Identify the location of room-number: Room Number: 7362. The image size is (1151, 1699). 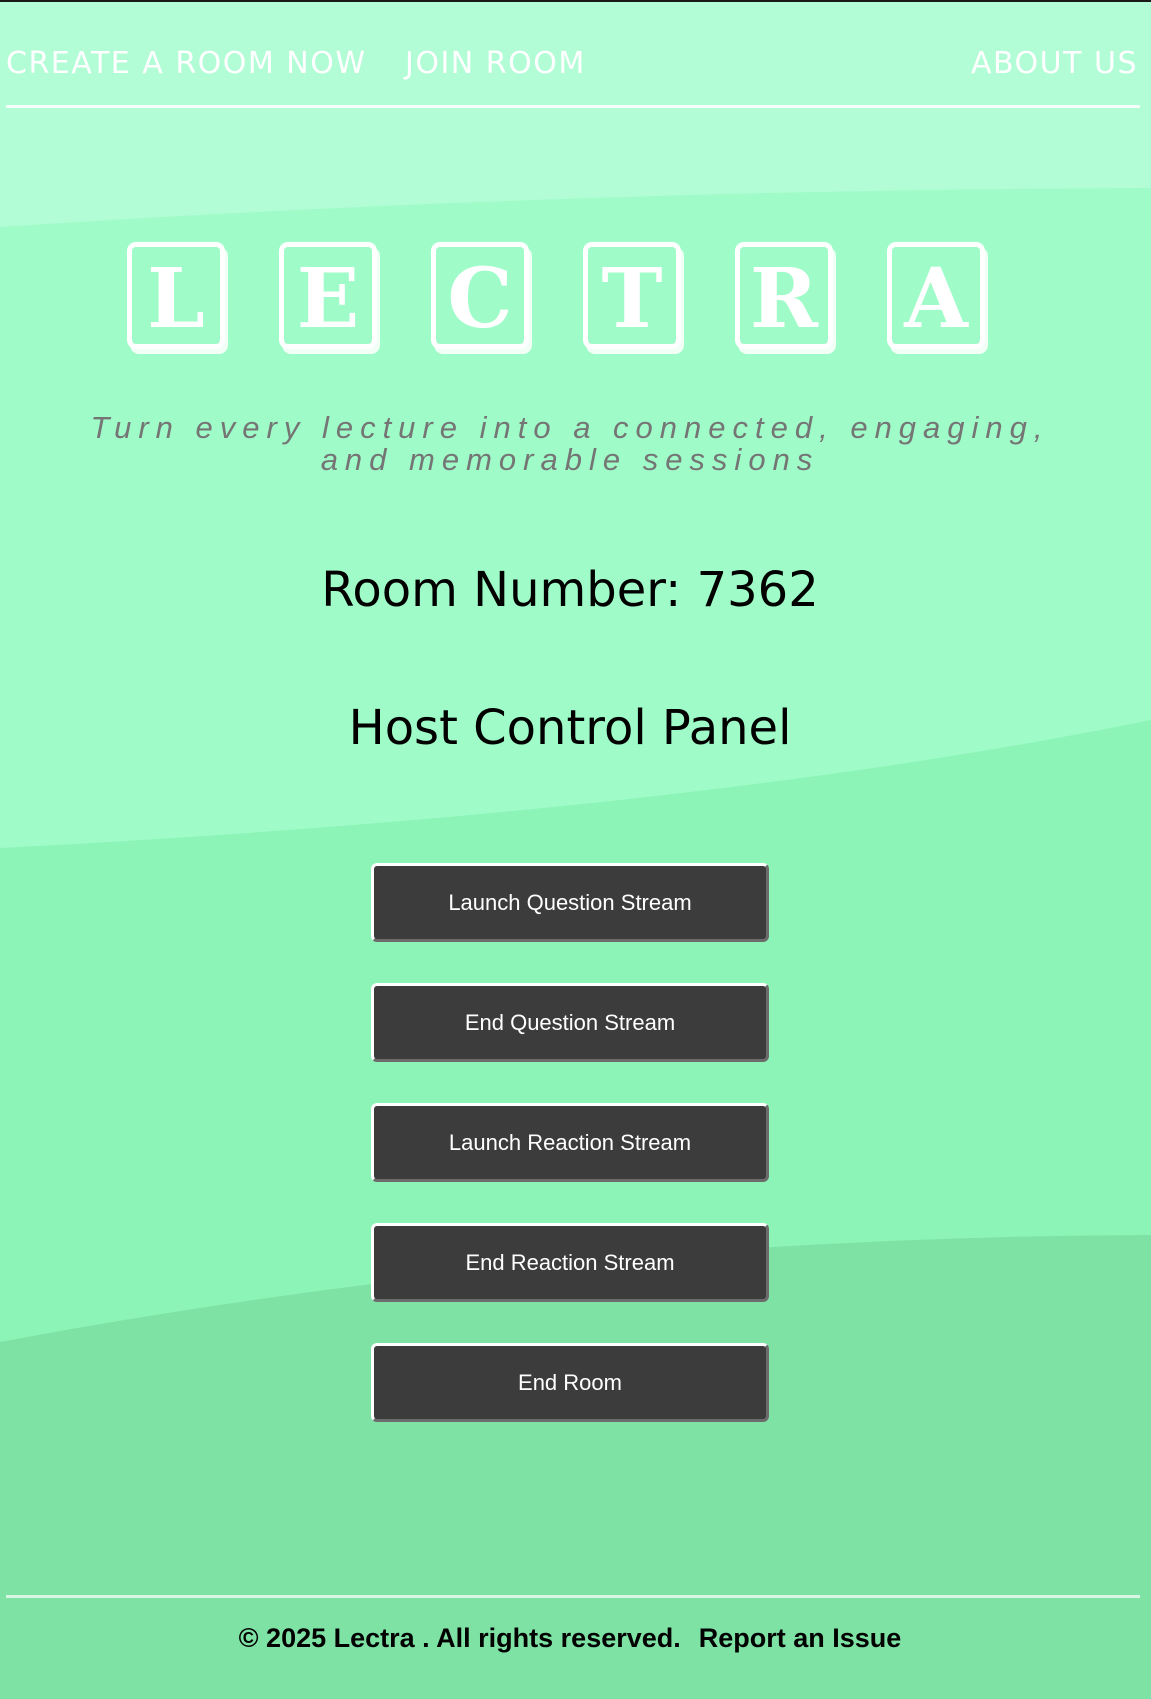
(570, 590).